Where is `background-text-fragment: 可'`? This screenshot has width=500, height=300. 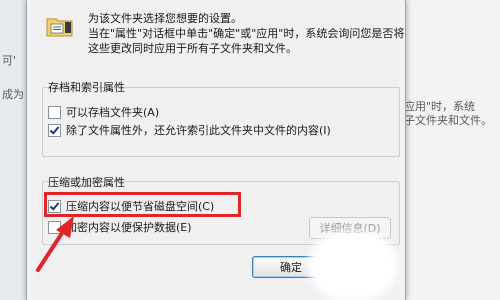
background-text-fragment: 可' is located at coordinates (9, 60).